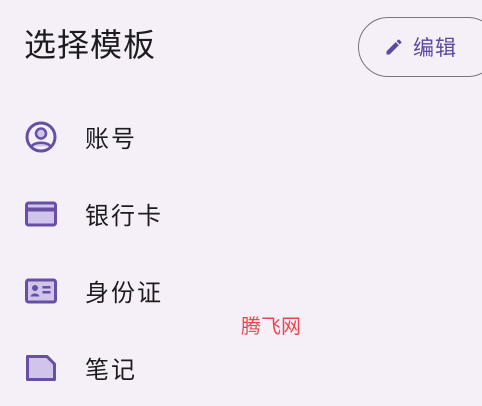 The height and width of the screenshot is (406, 482). Describe the element at coordinates (124, 293) in the screenshot. I see `template-item-label: 身份证` at that location.